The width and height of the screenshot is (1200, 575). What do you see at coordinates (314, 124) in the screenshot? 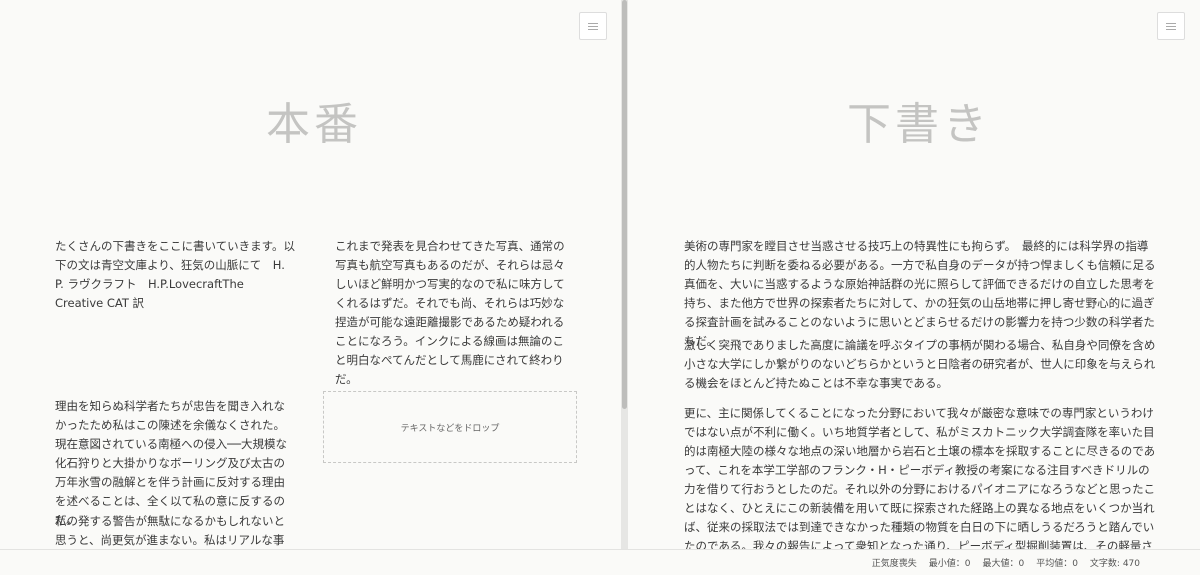
I see `production-title: 本番` at bounding box center [314, 124].